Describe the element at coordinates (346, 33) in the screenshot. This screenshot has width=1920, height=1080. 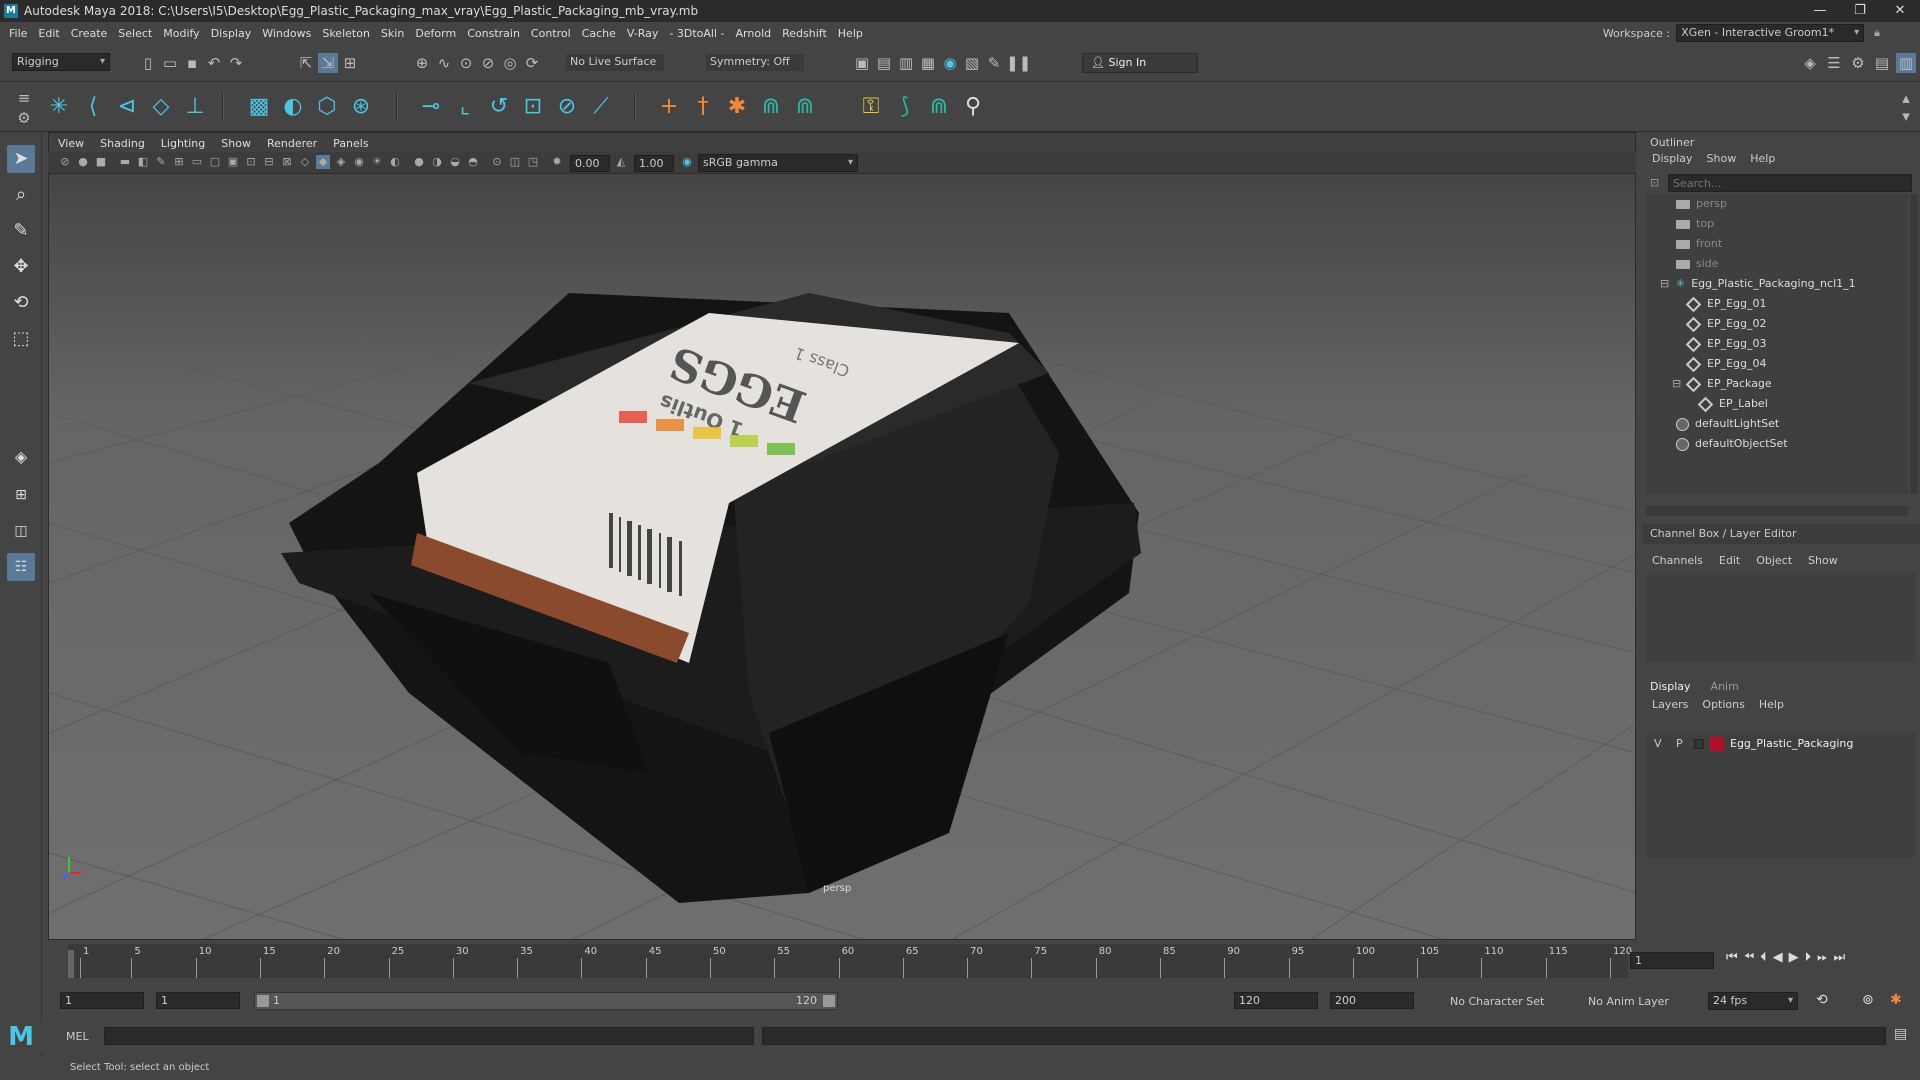
I see `menu-skeleton: Skeleton` at that location.